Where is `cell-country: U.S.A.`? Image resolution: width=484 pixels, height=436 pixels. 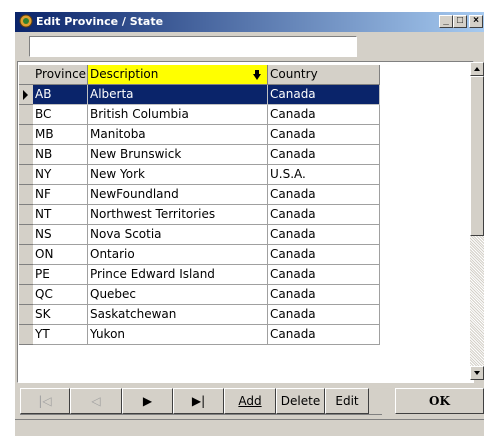
cell-country: U.S.A. is located at coordinates (324, 175).